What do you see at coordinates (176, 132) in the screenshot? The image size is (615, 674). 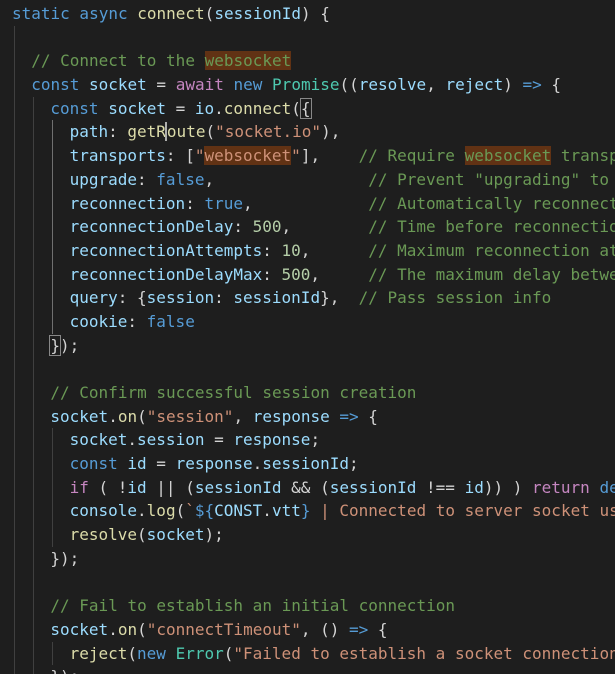 I see `code-text: path: getRoute("socket.io"),` at bounding box center [176, 132].